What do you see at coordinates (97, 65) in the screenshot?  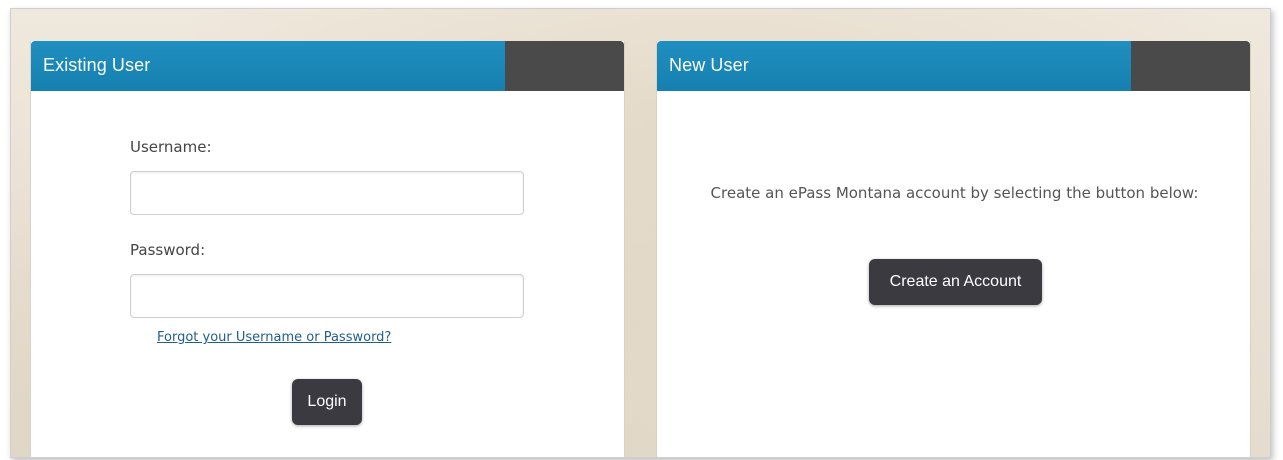 I see `existing-user-title: Existing User` at bounding box center [97, 65].